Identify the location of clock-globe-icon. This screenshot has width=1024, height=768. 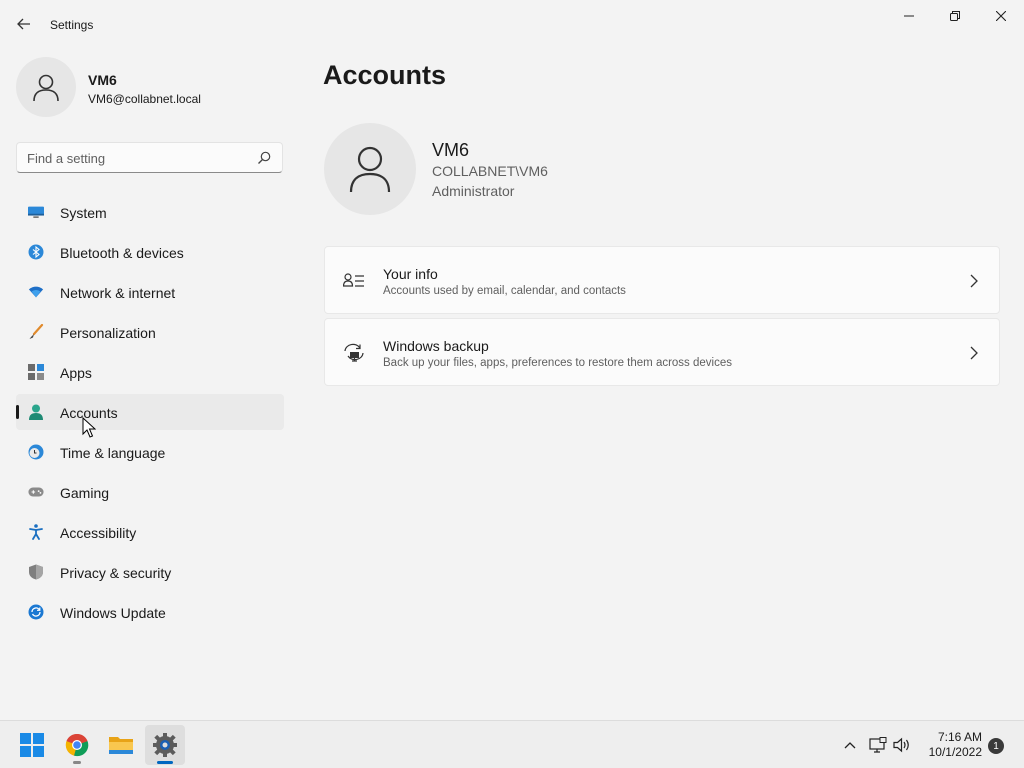
(36, 452).